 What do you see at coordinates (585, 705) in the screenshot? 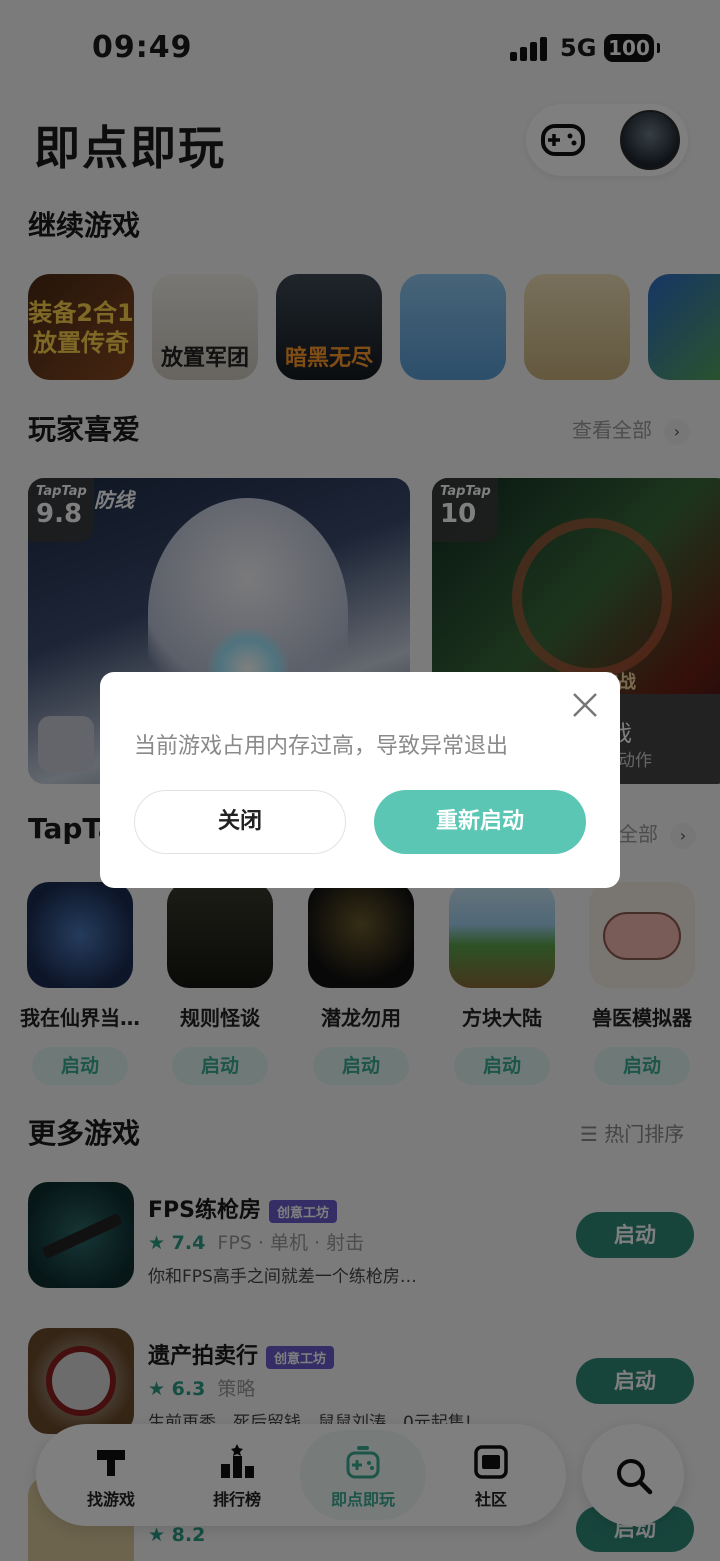
I see `close-icon` at bounding box center [585, 705].